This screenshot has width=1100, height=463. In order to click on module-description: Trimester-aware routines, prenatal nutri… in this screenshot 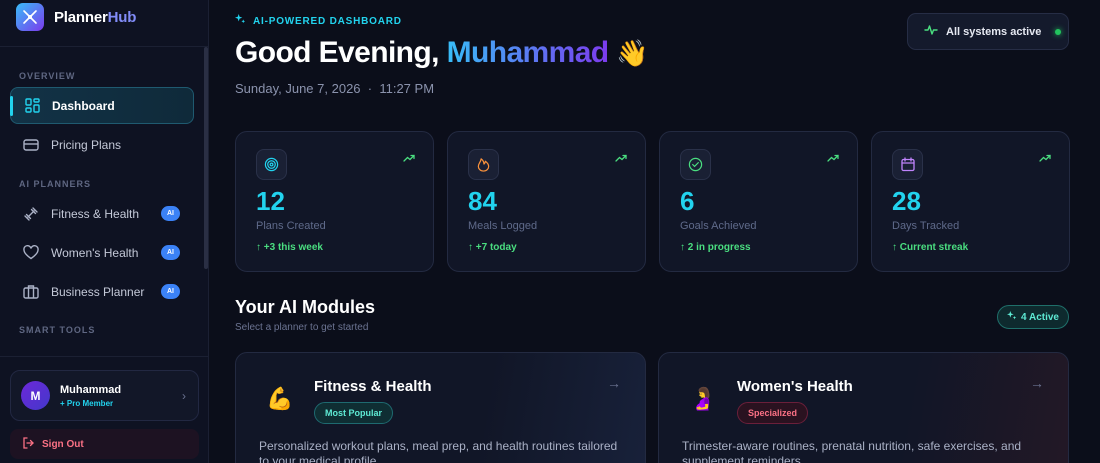, I will do `click(852, 451)`.